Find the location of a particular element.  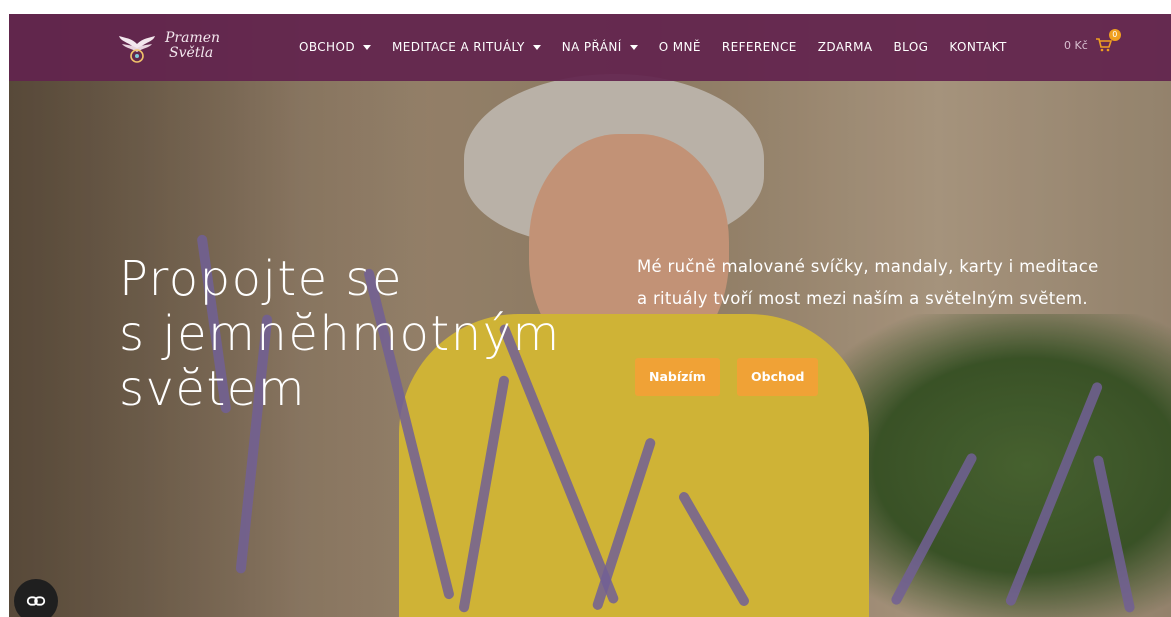

menu-item-label: BLOG is located at coordinates (911, 47).